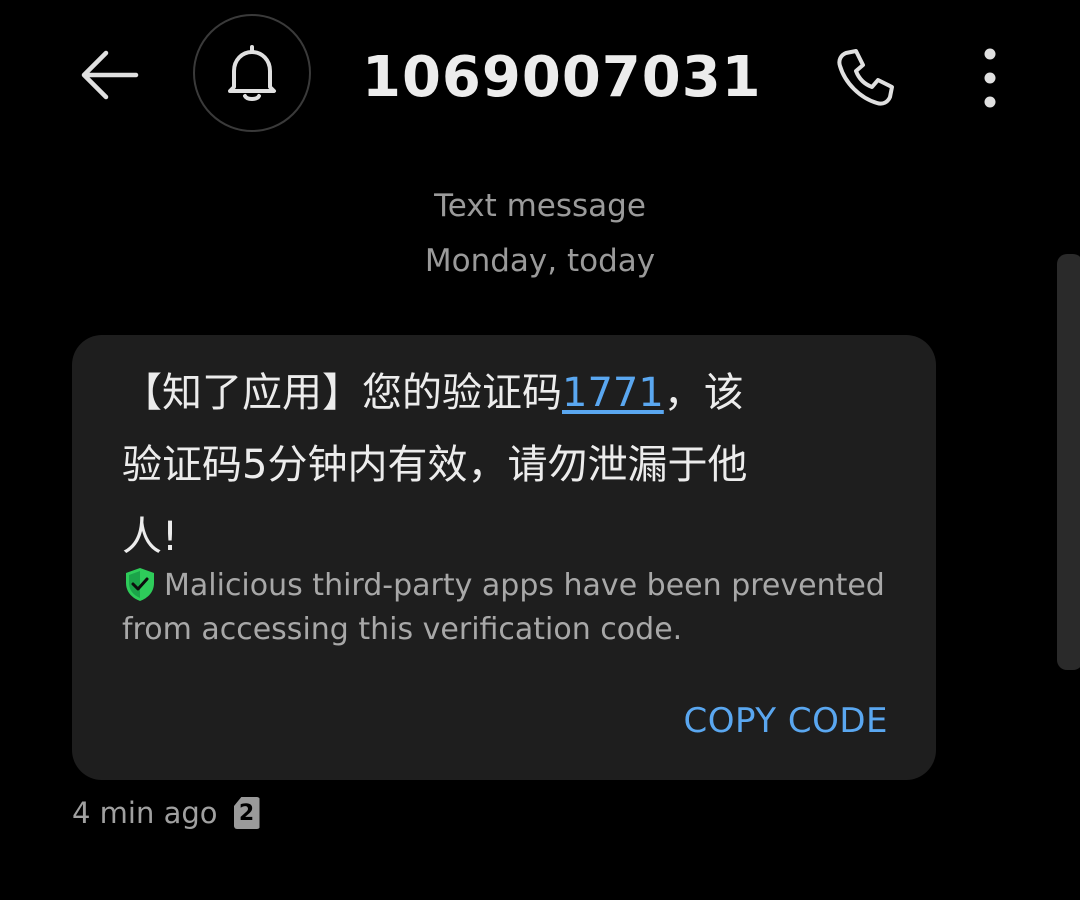 Image resolution: width=1080 pixels, height=900 pixels. I want to click on sim-card-icon: 2, so click(246, 813).